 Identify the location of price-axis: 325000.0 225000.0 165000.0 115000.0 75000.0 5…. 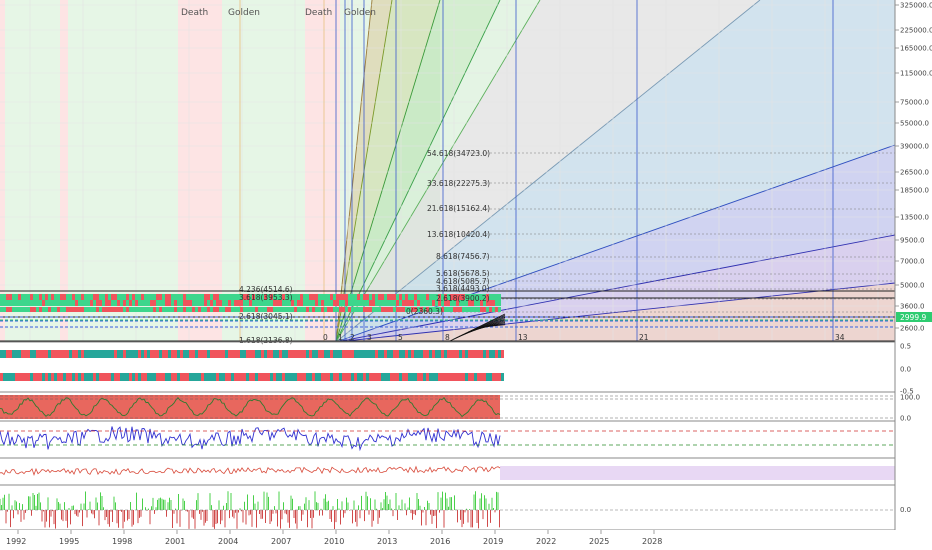
(913, 265).